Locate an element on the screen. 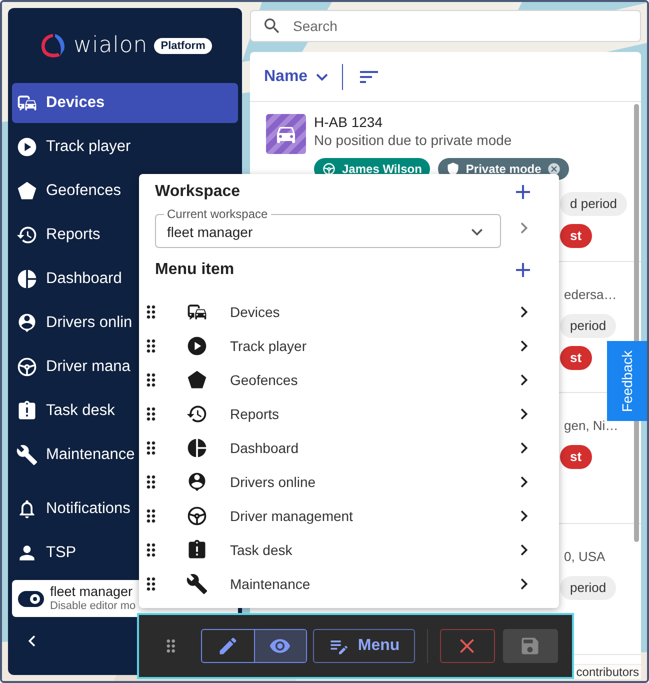 This screenshot has height=683, width=649. menu-item-label: Task desk is located at coordinates (262, 550).